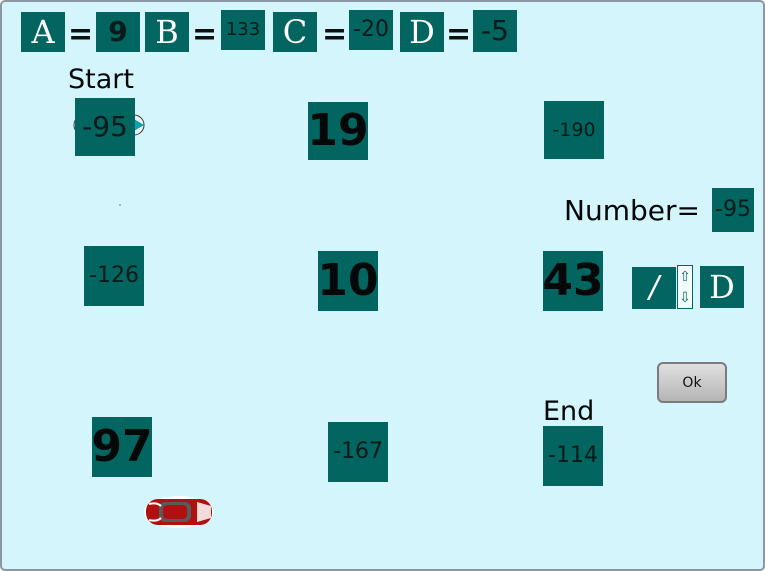  Describe the element at coordinates (122, 447) in the screenshot. I see `tile: 97` at that location.